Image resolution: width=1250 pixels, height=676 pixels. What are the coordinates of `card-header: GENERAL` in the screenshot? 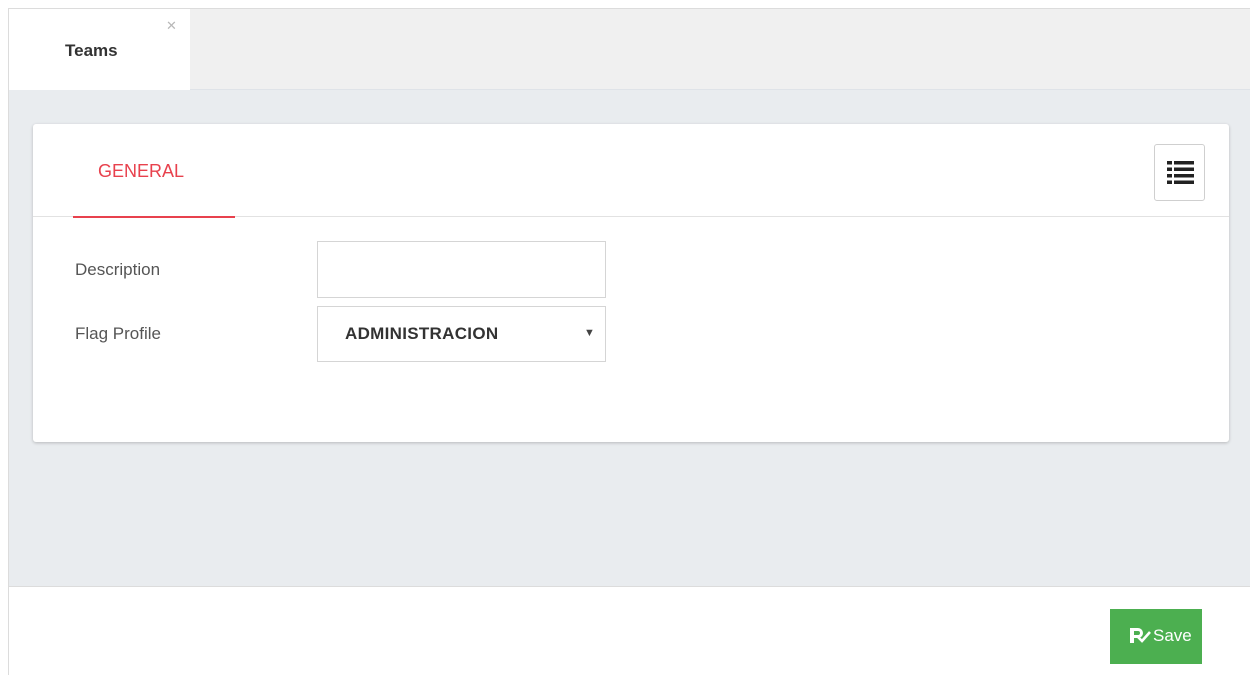 It's located at (631, 171).